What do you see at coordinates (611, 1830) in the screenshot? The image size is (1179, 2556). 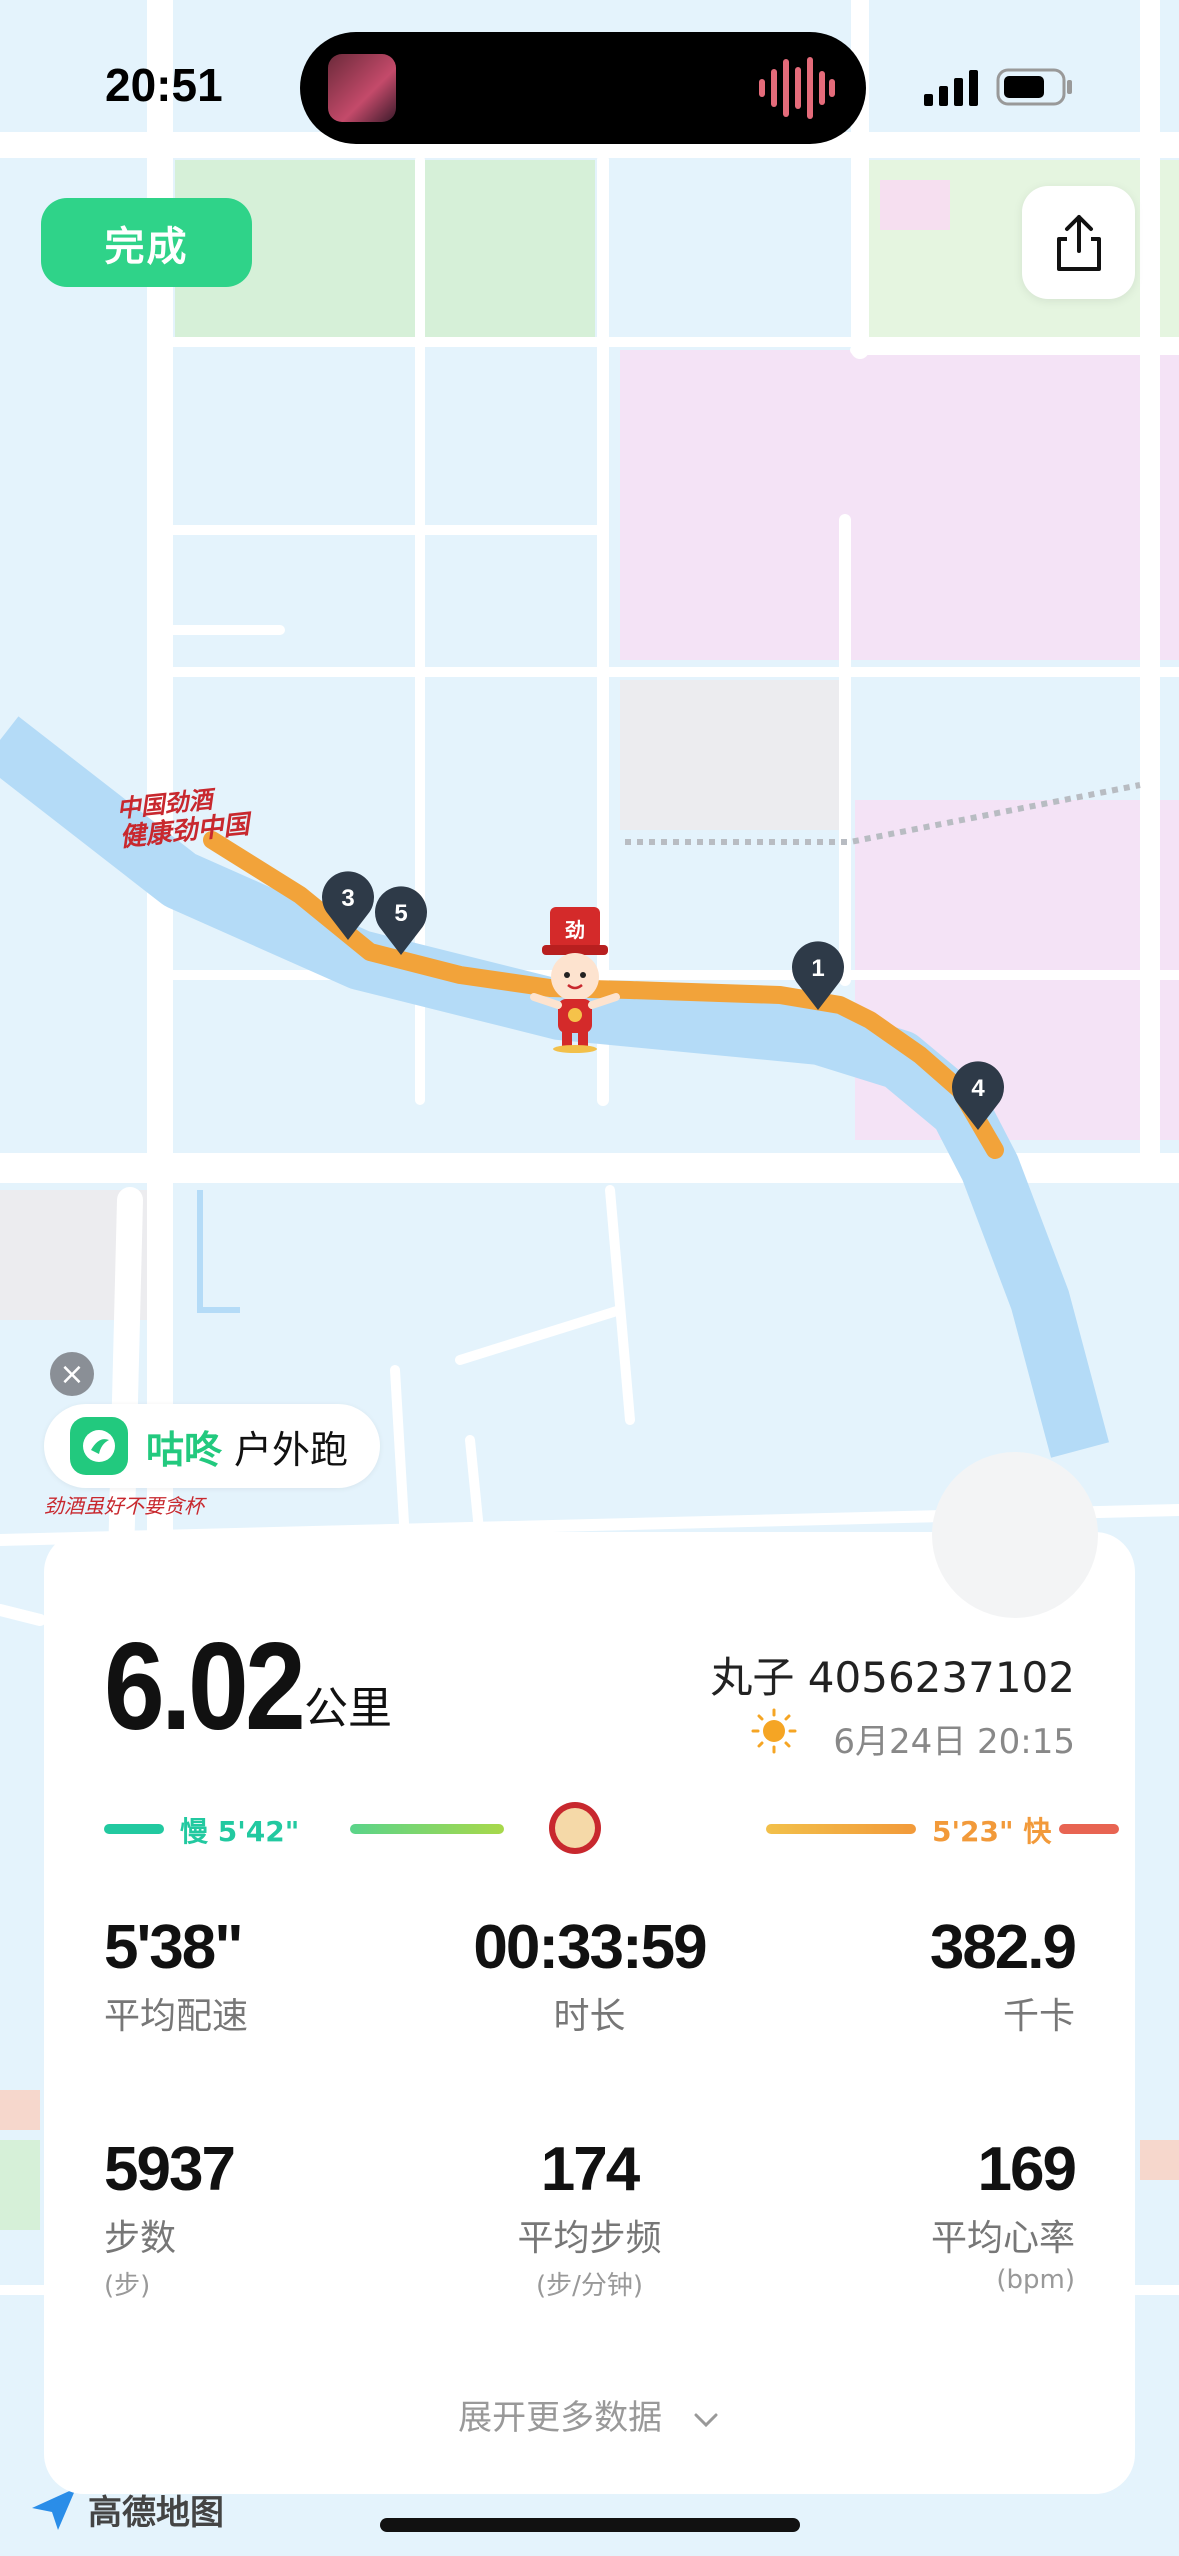 I see `pace-legend: 慢 5'42" 5'23" 快` at bounding box center [611, 1830].